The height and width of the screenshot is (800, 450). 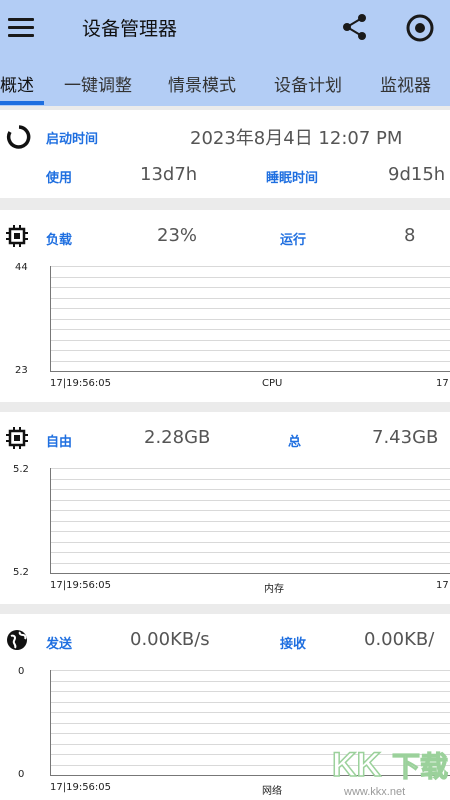 I want to click on send-label: 发送, so click(x=59, y=644).